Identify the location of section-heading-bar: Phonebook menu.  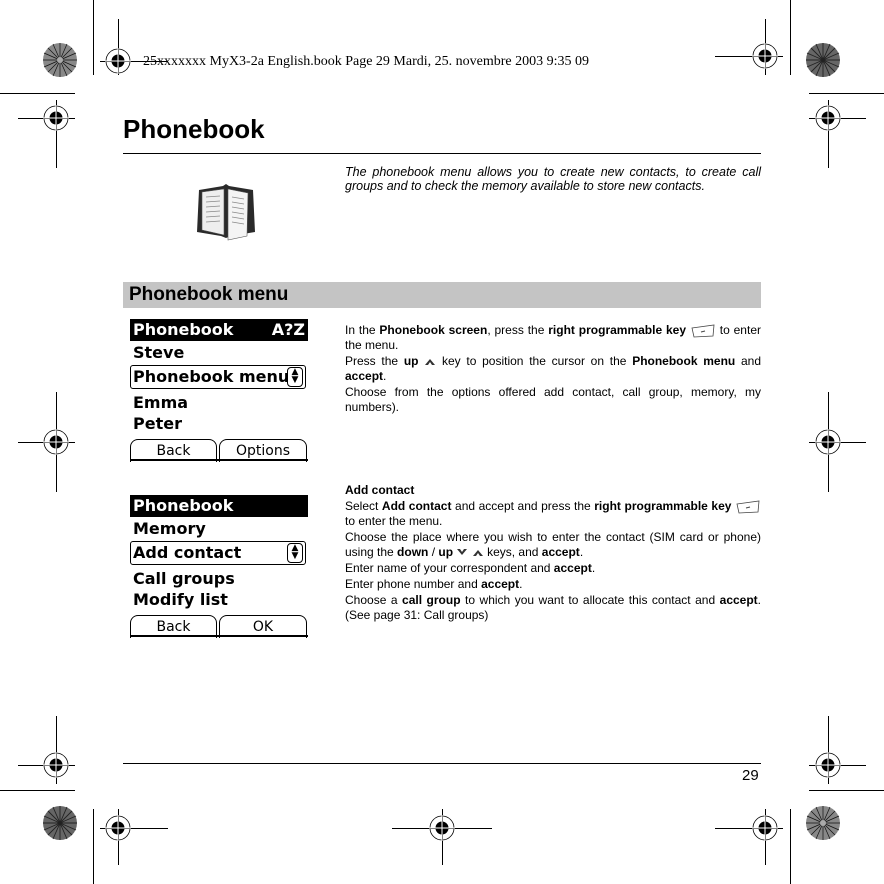
(442, 295).